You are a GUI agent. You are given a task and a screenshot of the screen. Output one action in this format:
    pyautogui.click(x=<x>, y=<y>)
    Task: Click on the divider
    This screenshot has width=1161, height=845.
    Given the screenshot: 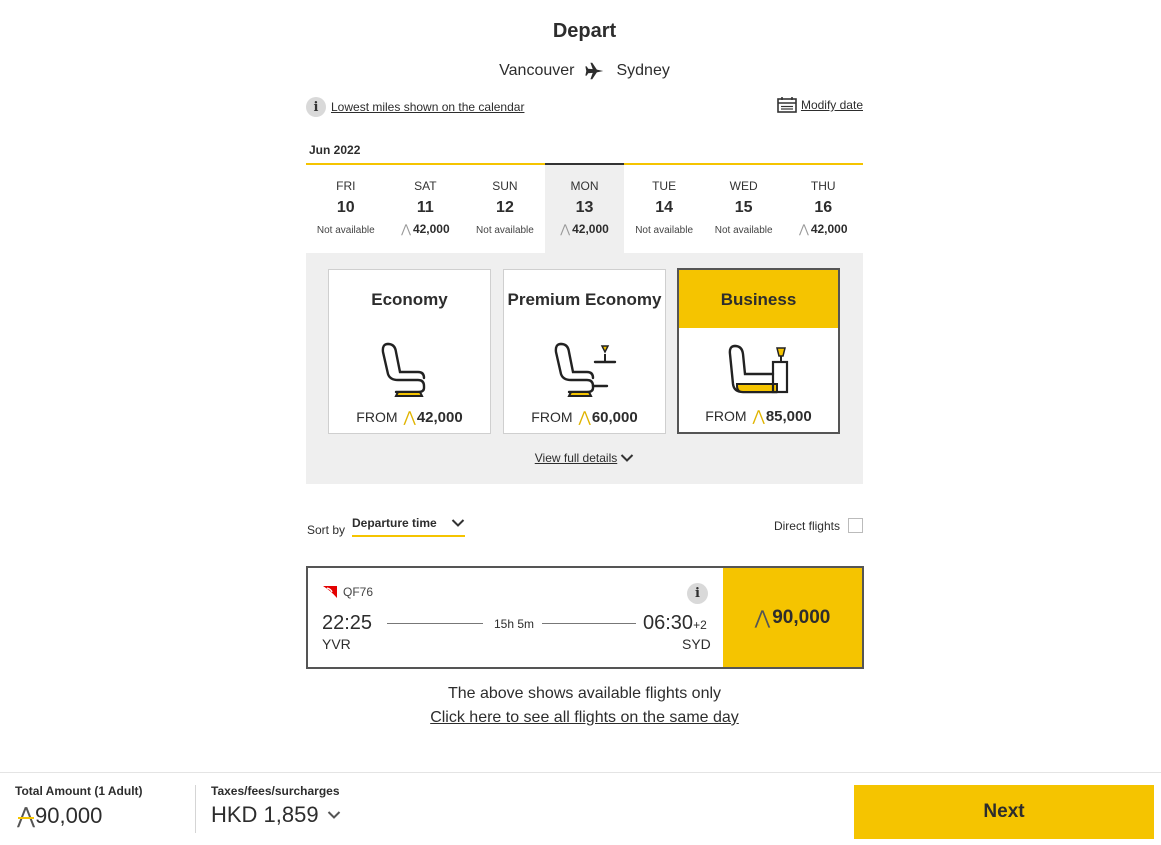 What is the action you would take?
    pyautogui.click(x=195, y=809)
    